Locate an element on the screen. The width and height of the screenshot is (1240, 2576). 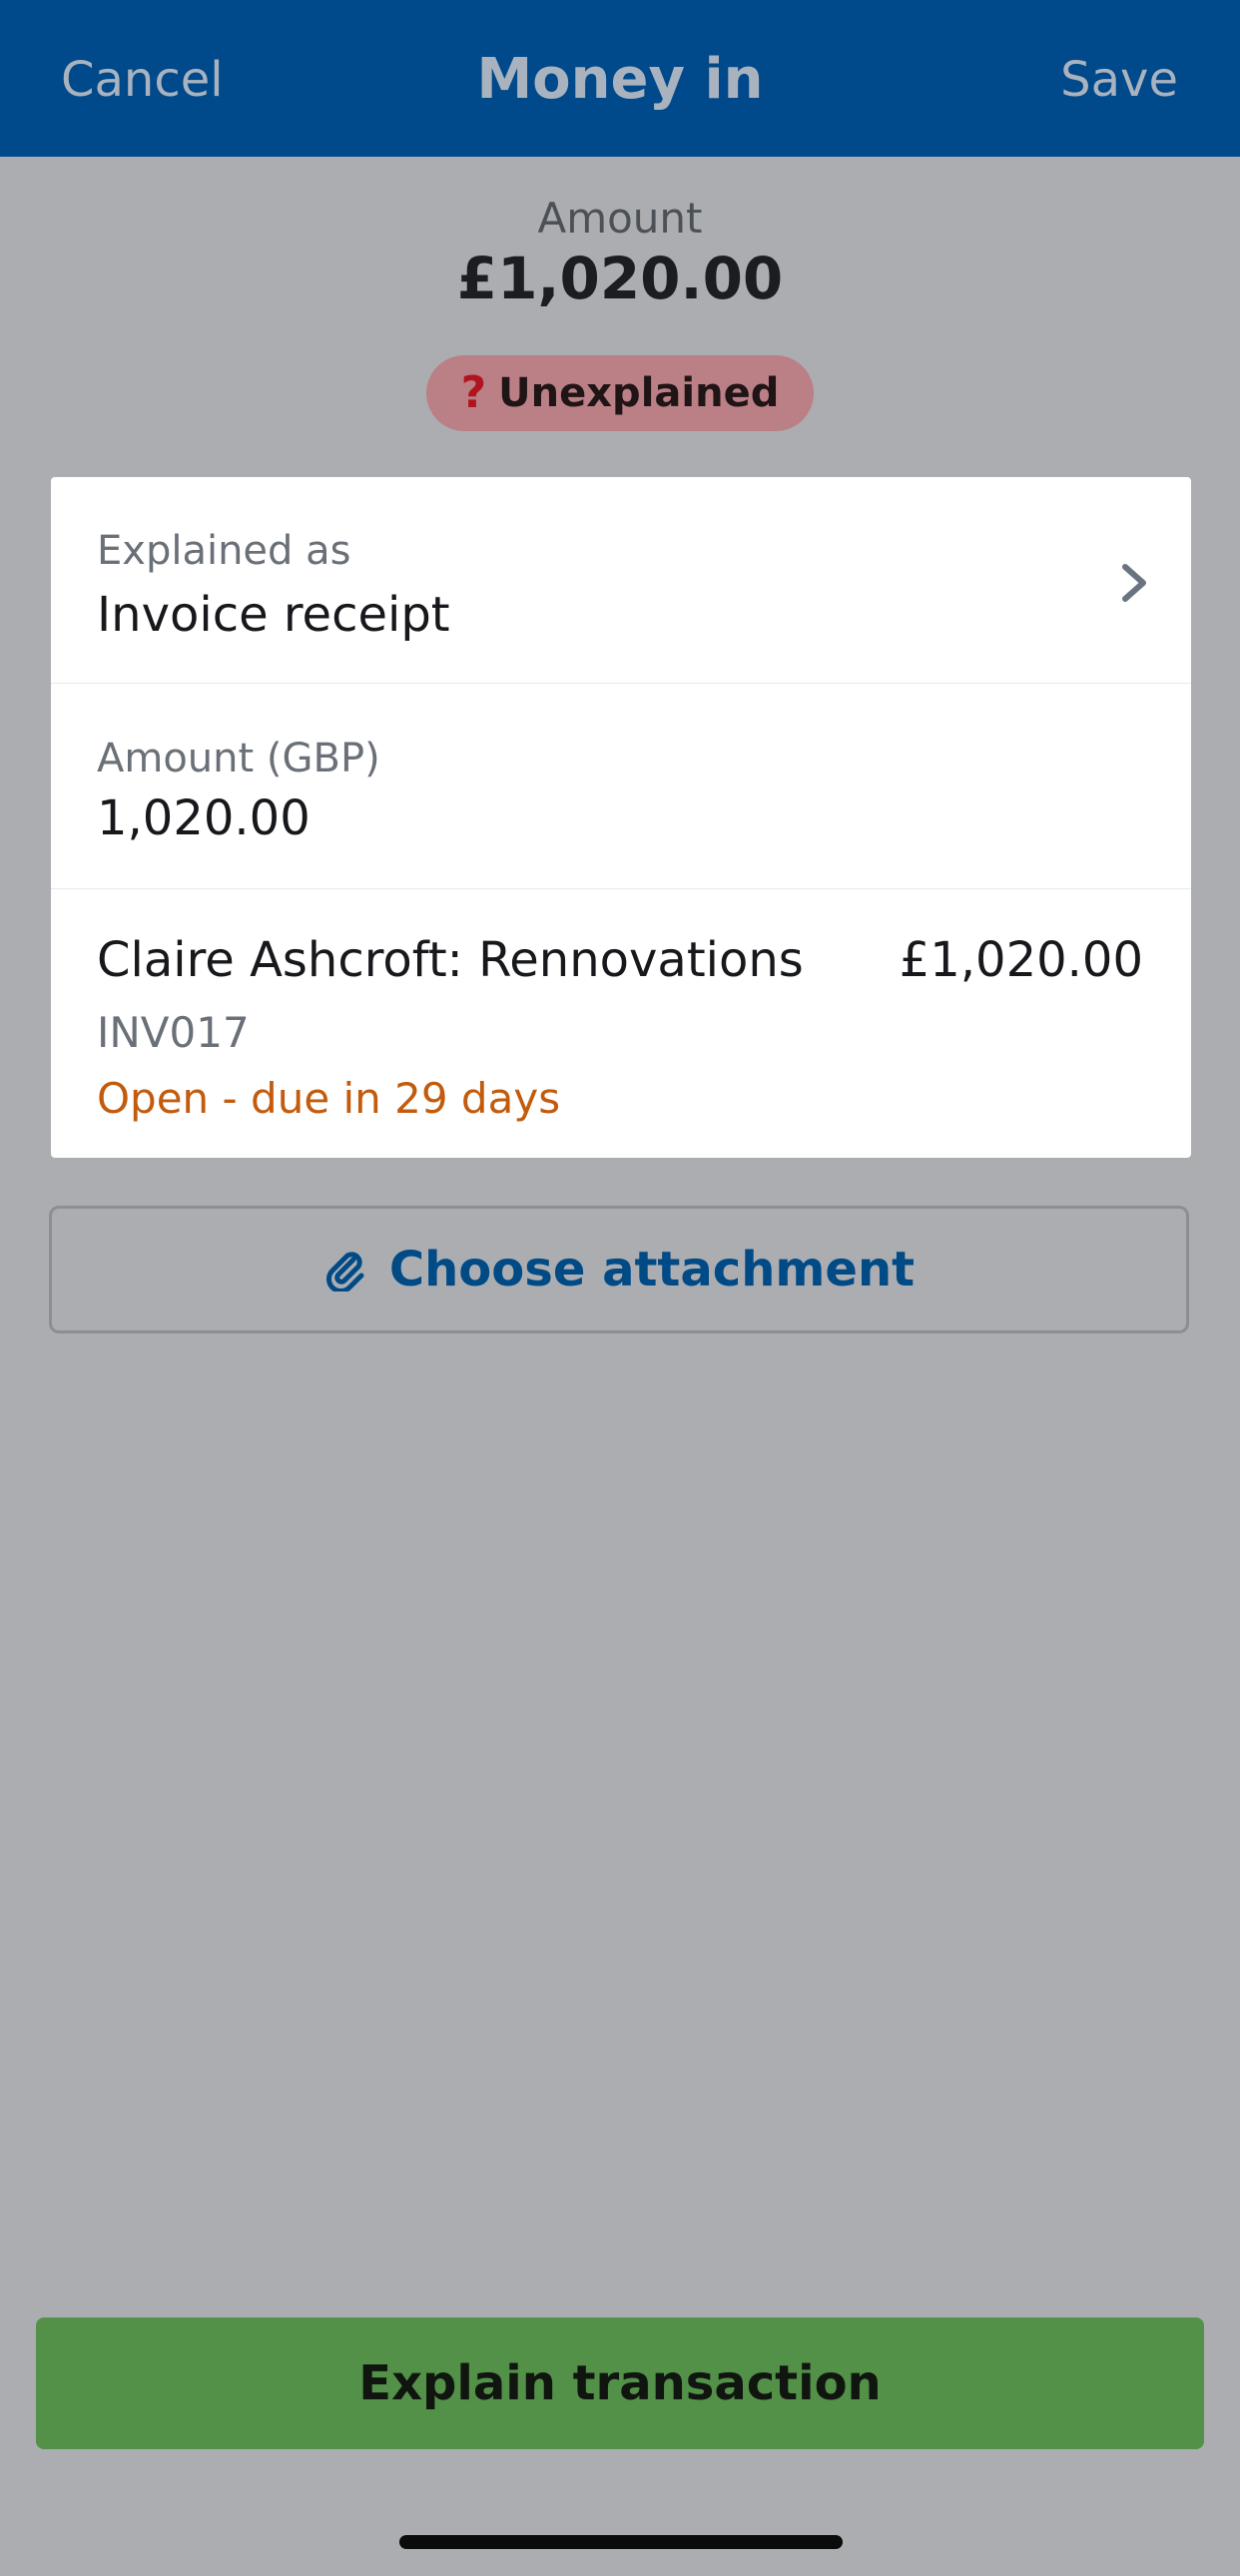
amount-gbp-input: 1,020.00 is located at coordinates (203, 818).